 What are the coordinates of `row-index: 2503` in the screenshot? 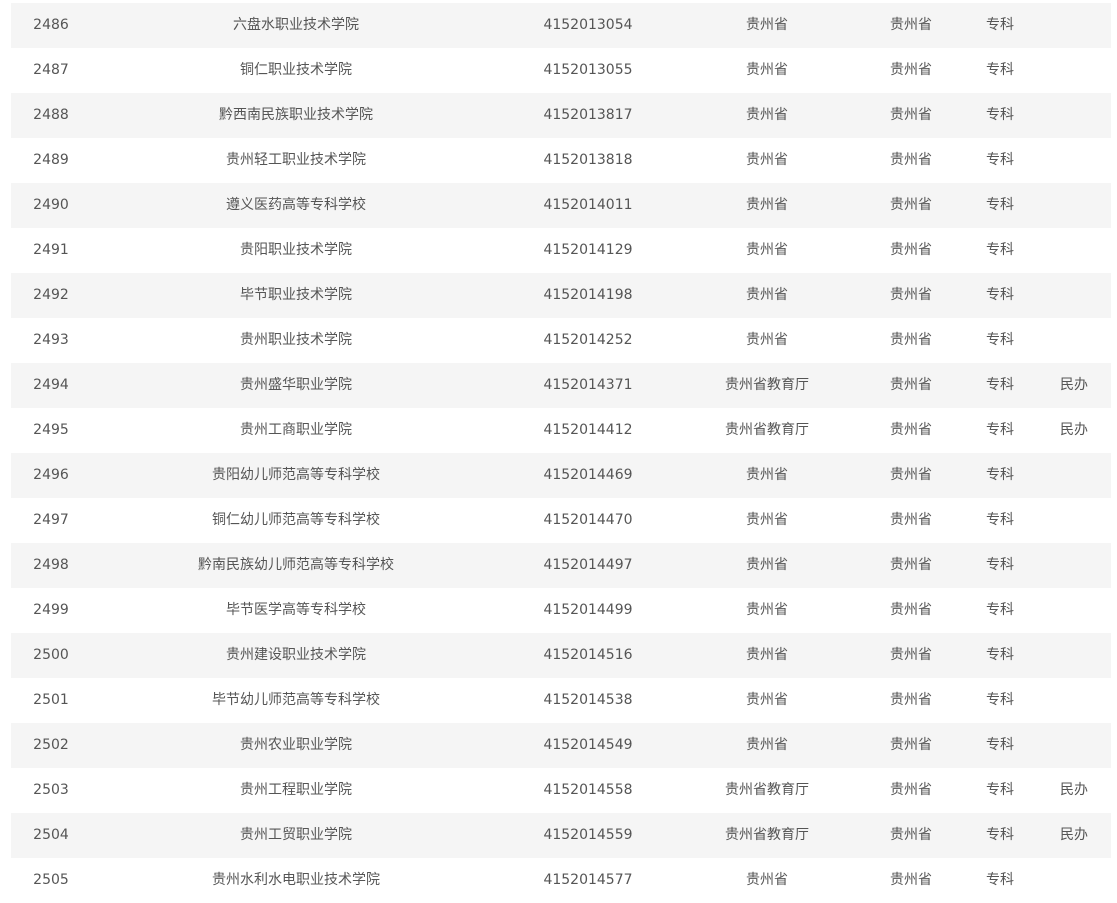 It's located at (51, 790).